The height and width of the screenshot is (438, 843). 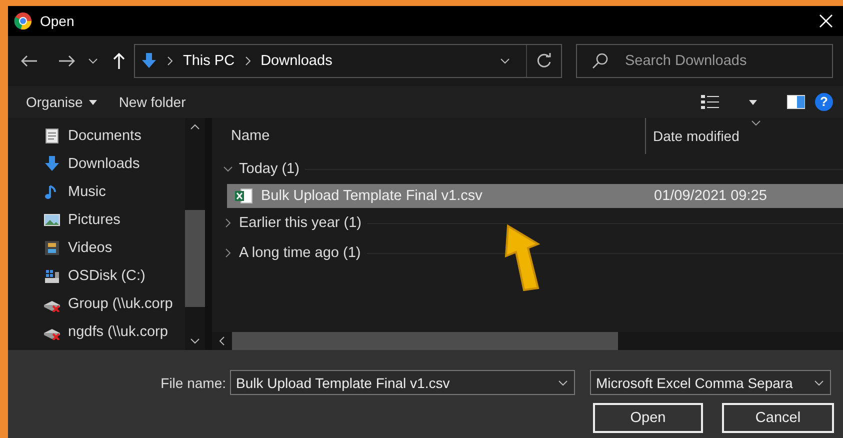 I want to click on sidebar-item: Documents, so click(x=114, y=136).